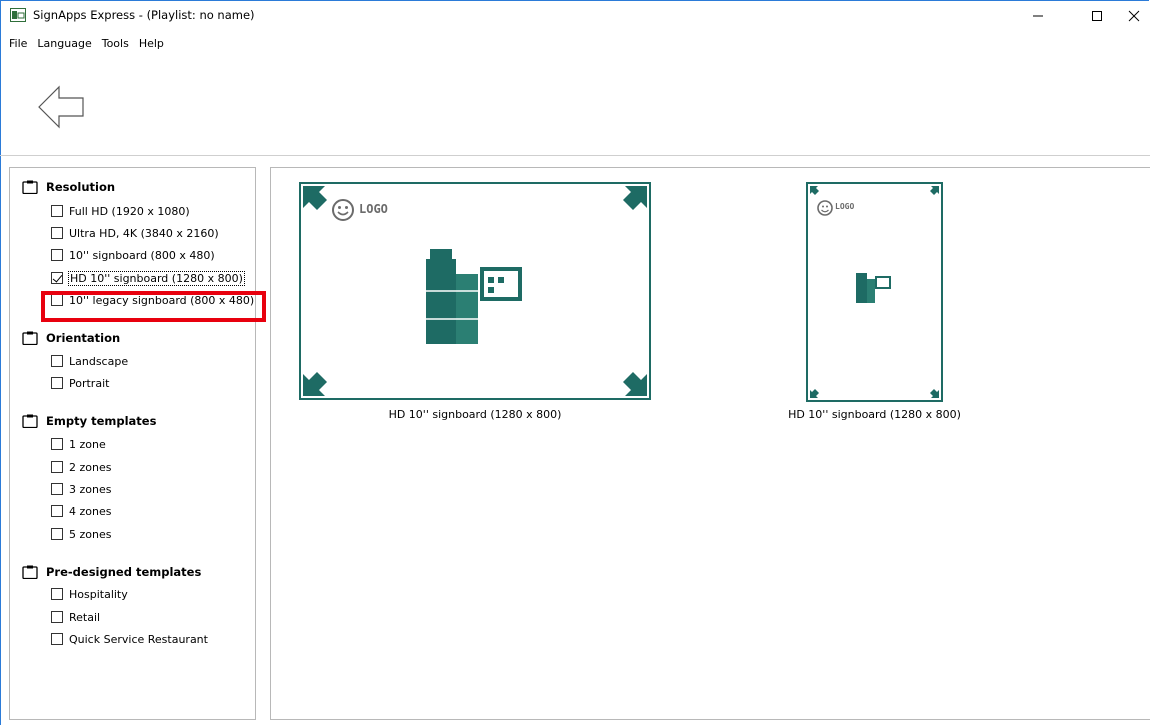  I want to click on group-title: Orientation, so click(83, 338).